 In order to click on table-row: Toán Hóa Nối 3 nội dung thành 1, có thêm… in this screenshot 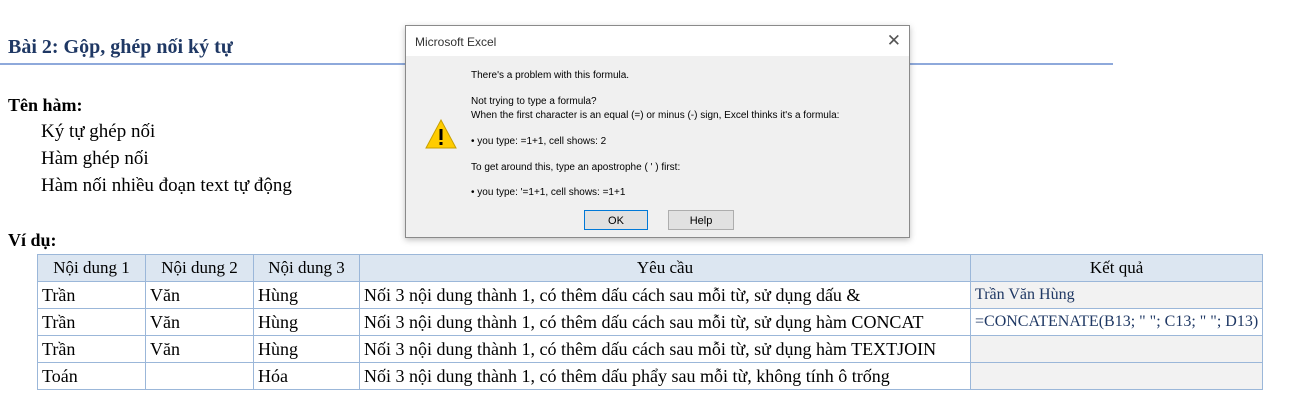, I will do `click(650, 376)`.